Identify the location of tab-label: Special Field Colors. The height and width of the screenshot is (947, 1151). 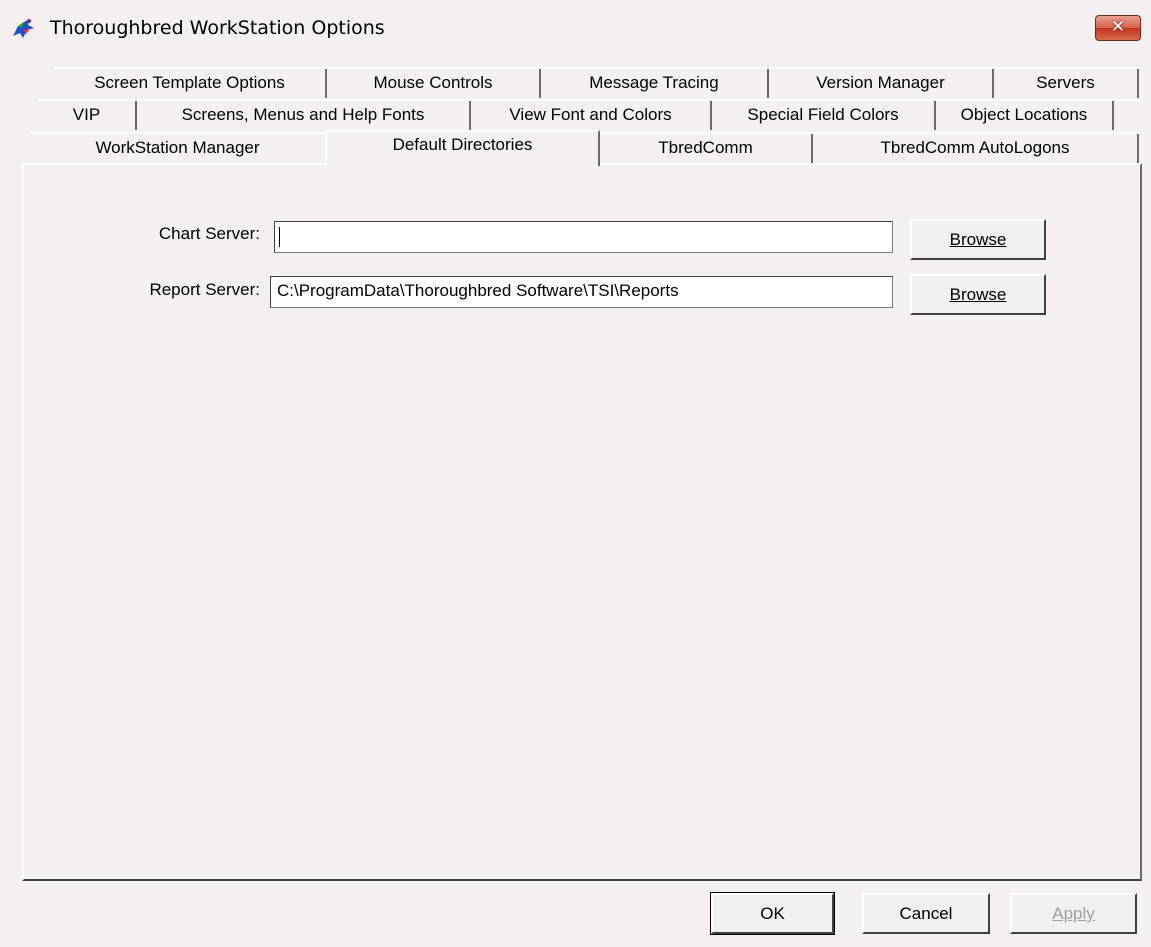
(823, 114).